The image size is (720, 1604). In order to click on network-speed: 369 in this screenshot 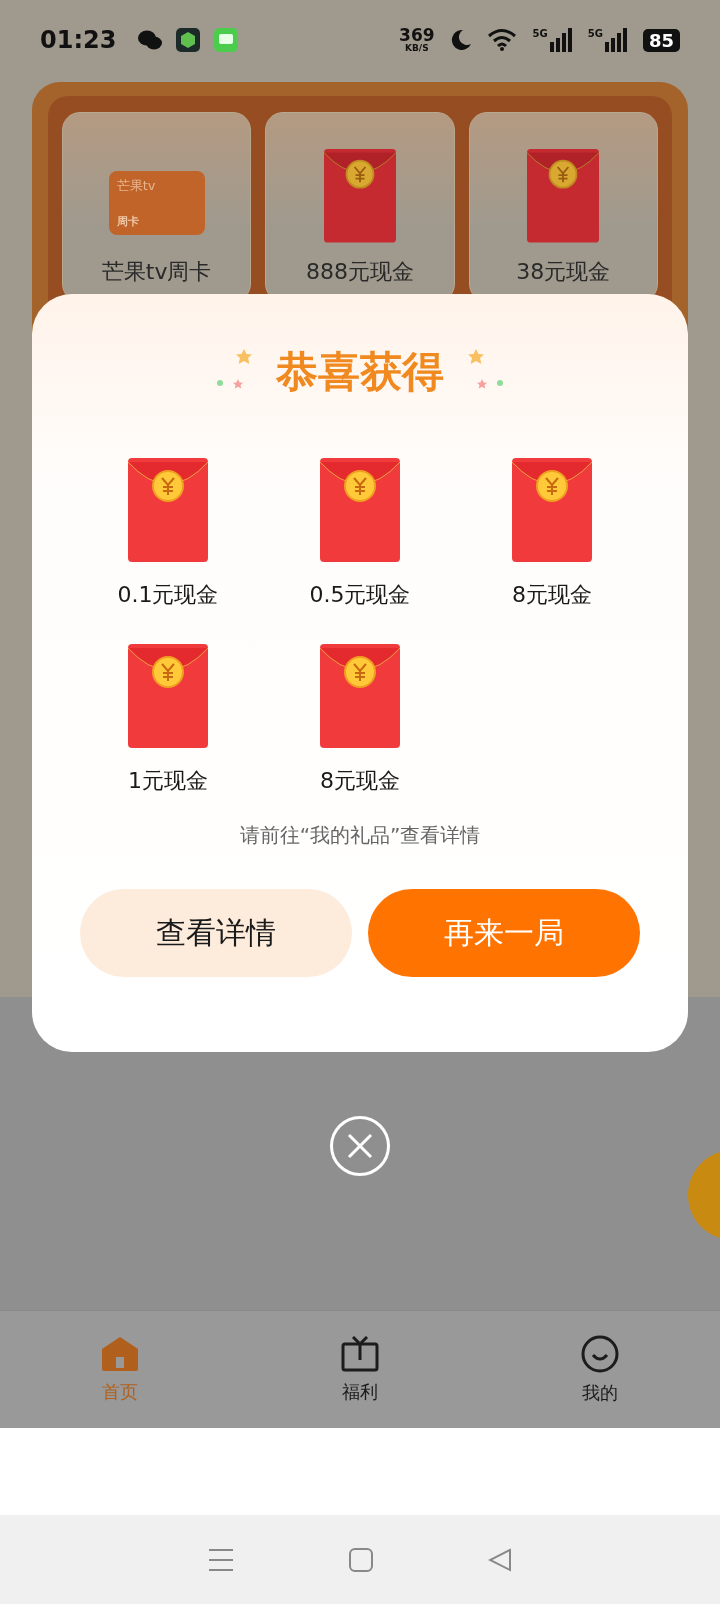, I will do `click(417, 35)`.